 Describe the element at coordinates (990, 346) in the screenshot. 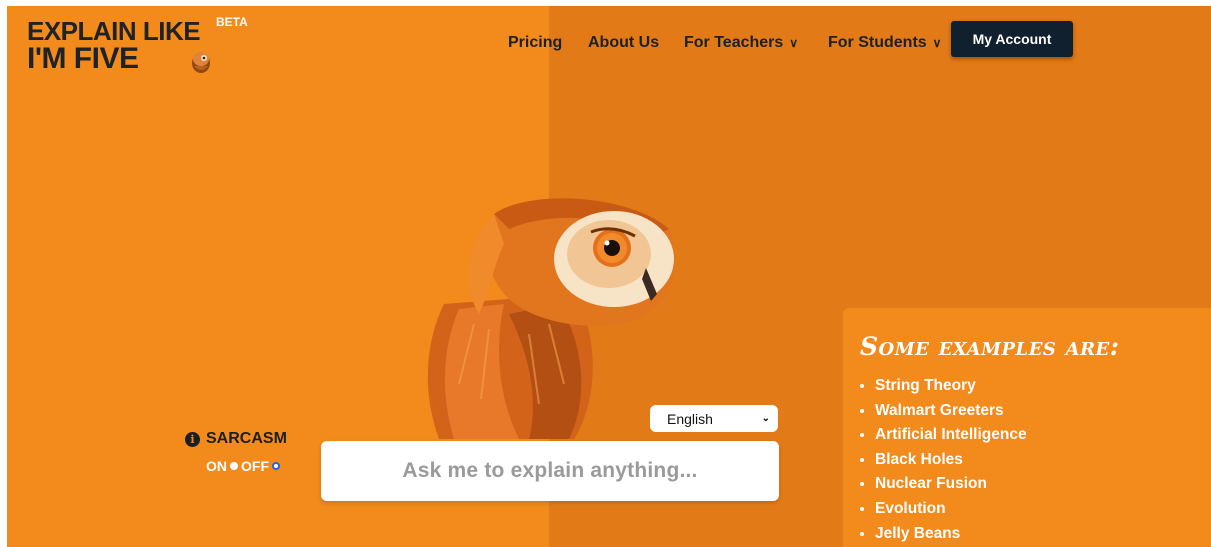

I see `examples-heading: Some examples are:` at that location.